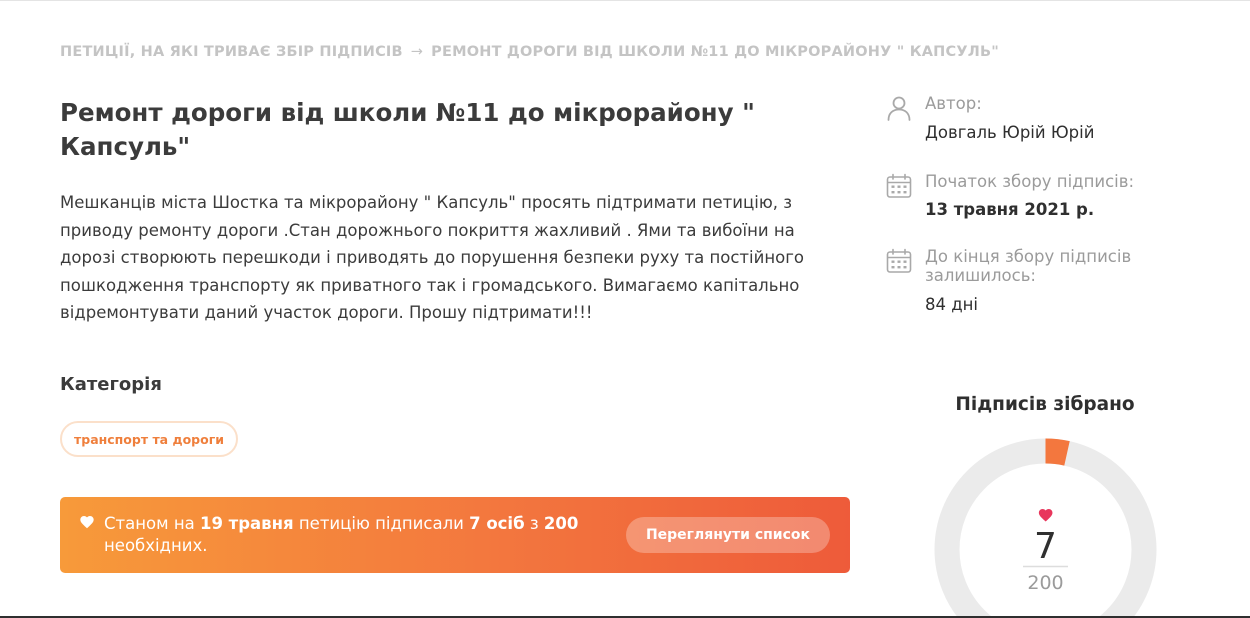  Describe the element at coordinates (156, 545) in the screenshot. I see `status-suffix: необхідних.` at that location.